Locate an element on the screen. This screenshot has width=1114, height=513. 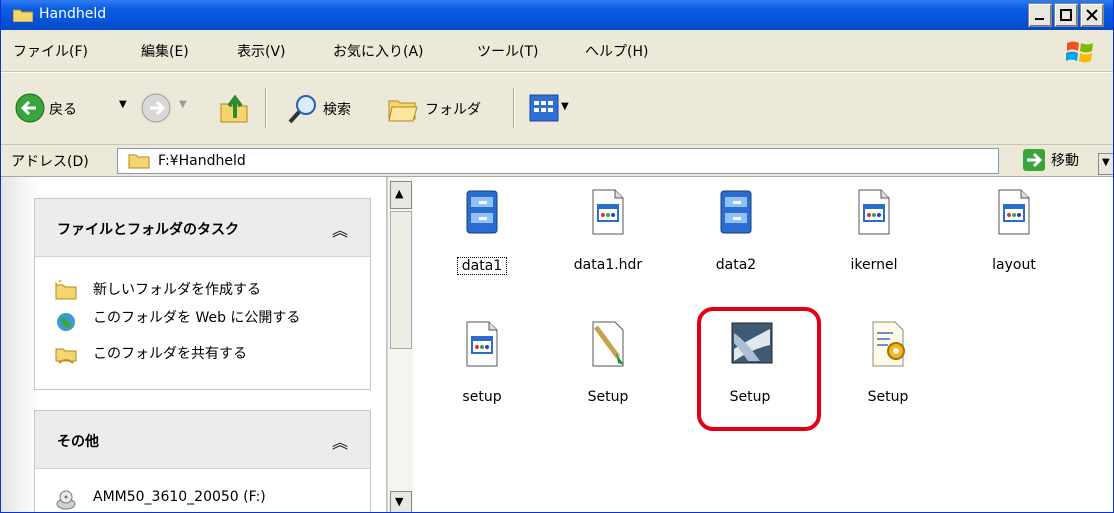
file-label: setup is located at coordinates (482, 397).